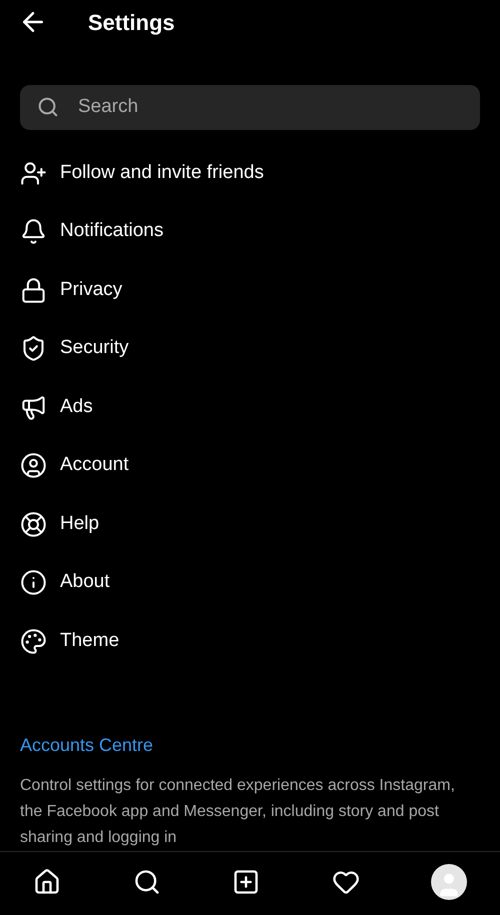  What do you see at coordinates (250, 348) in the screenshot?
I see `settings-item: Security` at bounding box center [250, 348].